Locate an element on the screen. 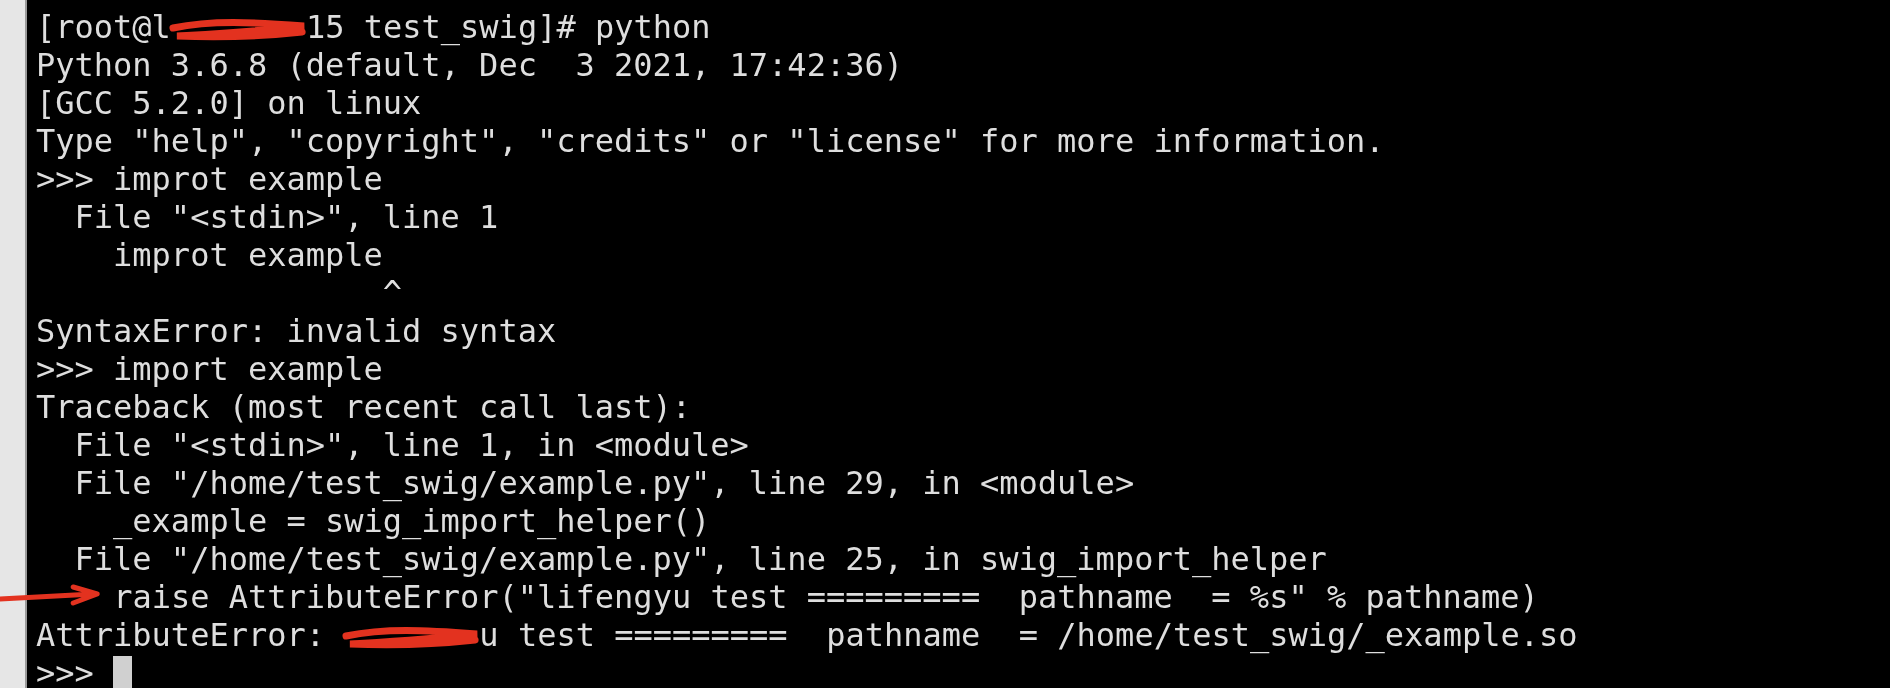 The image size is (1890, 688). terminal-text: File "<stdin>", line 1, in <module> is located at coordinates (411, 445).